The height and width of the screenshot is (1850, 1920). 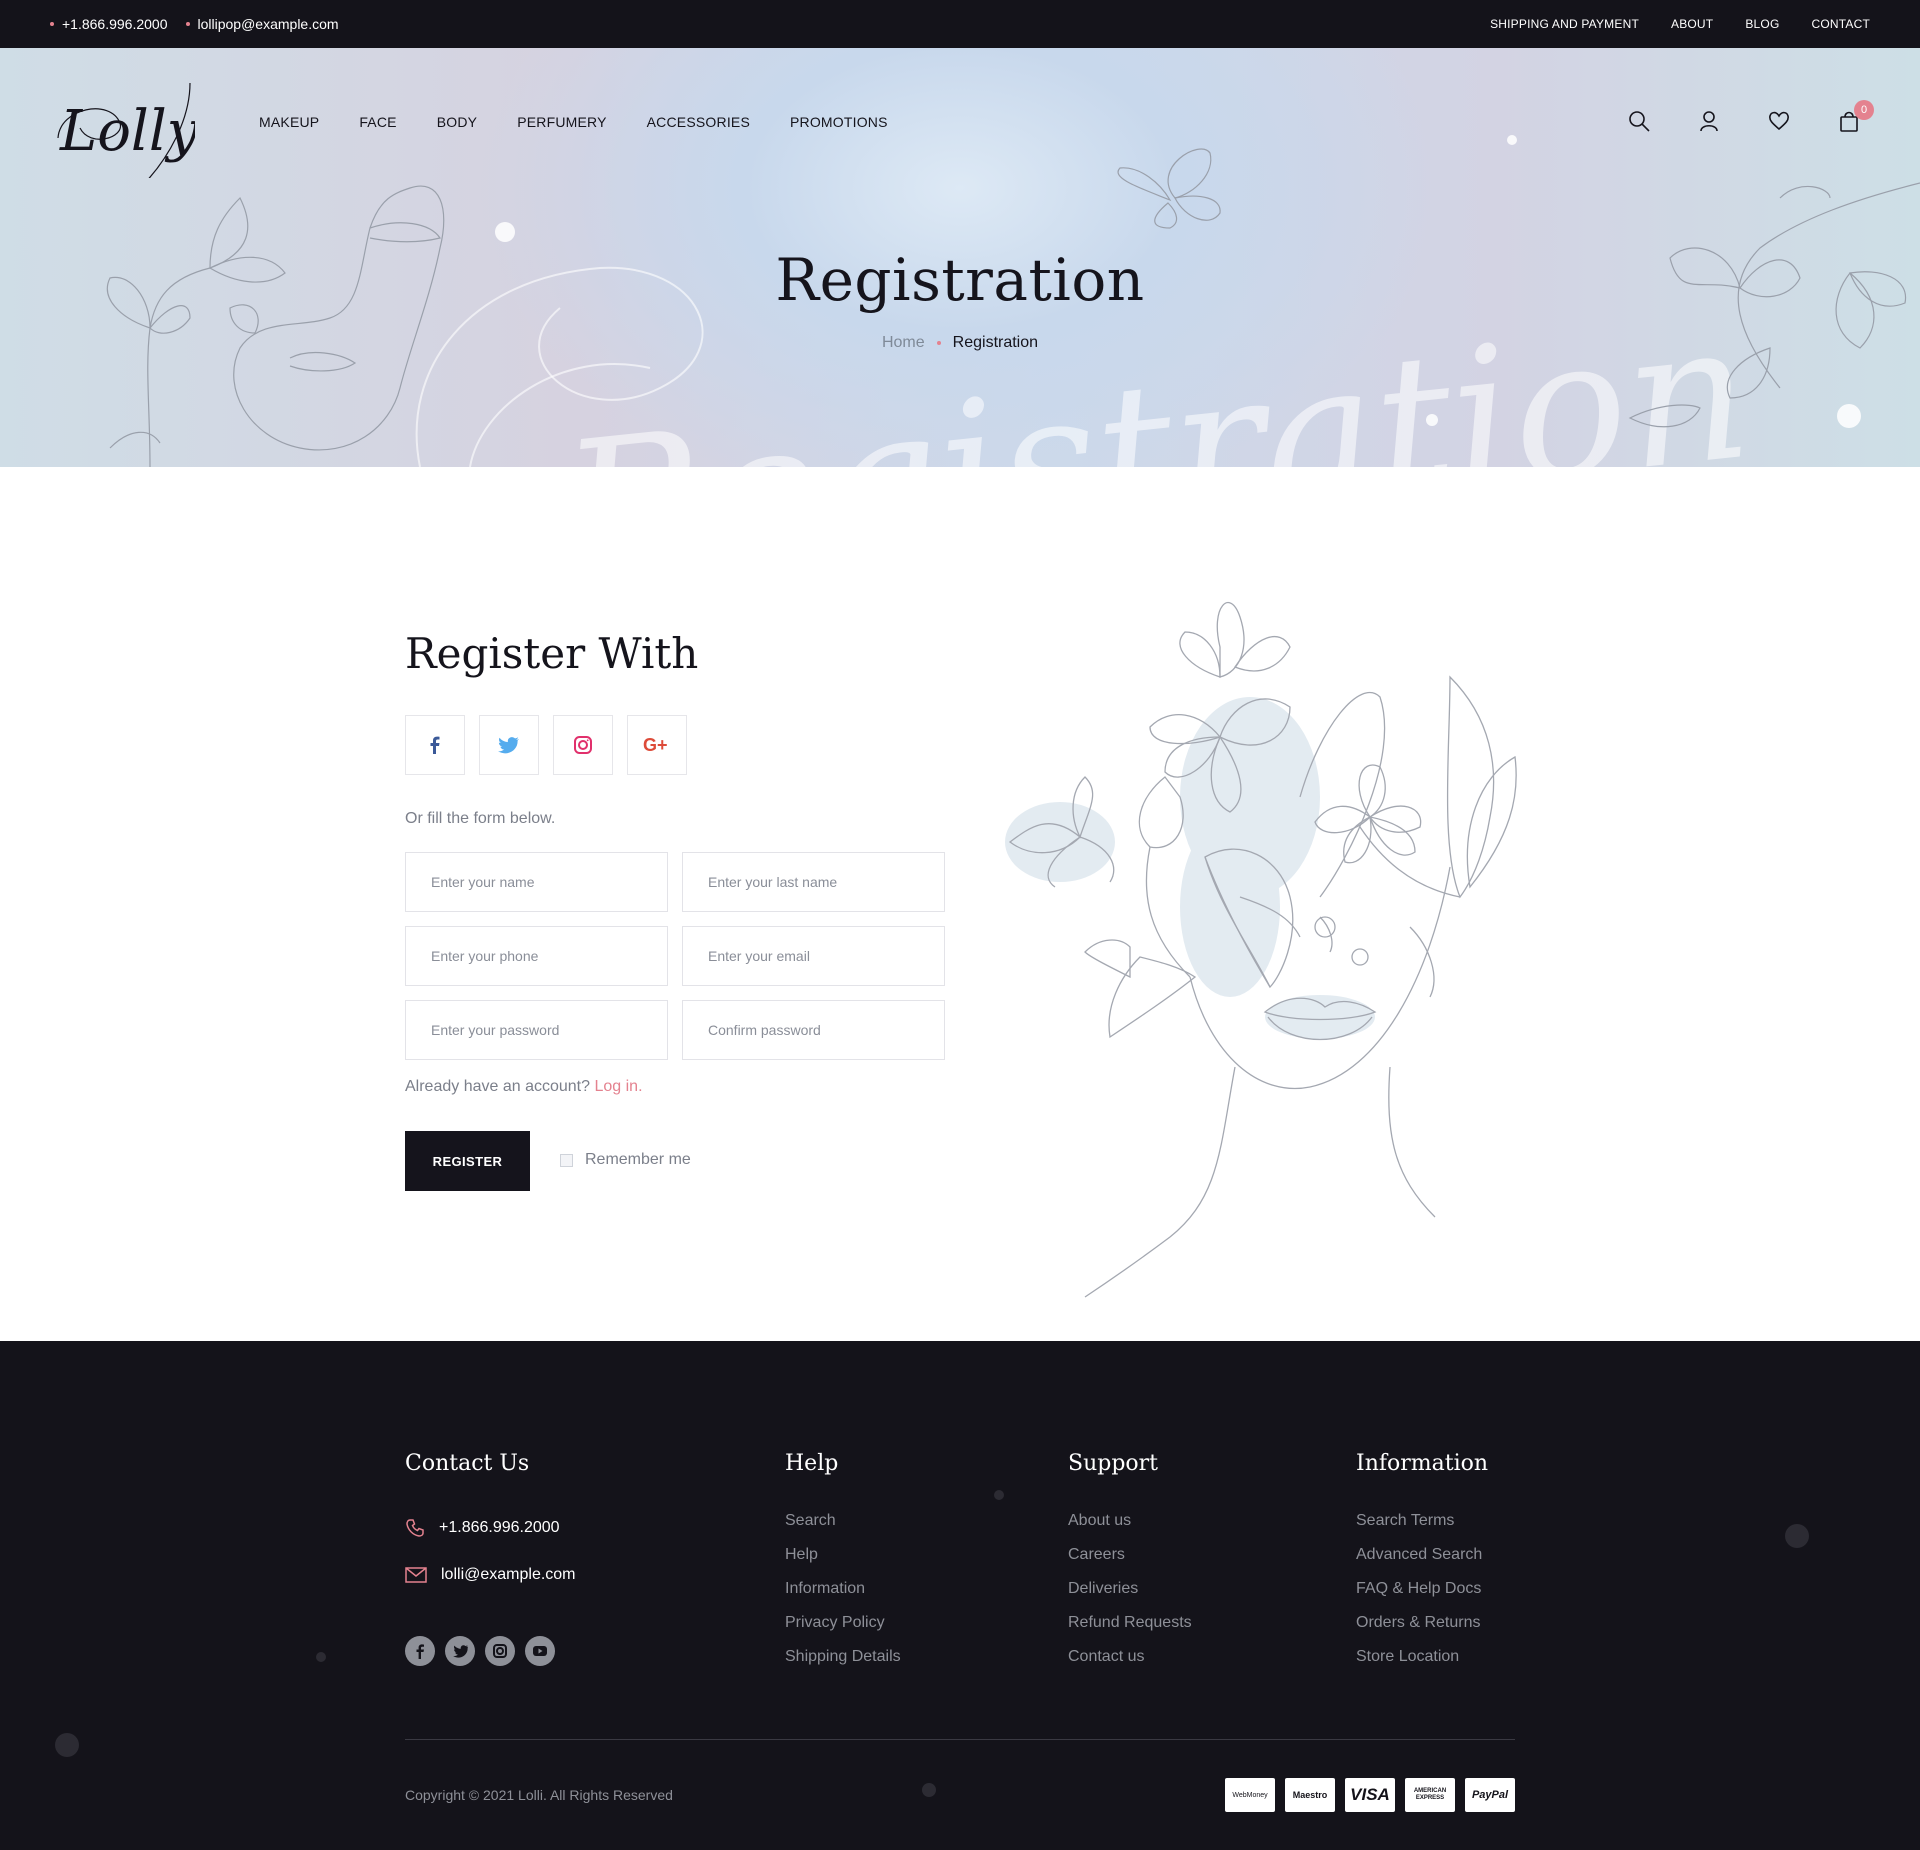 What do you see at coordinates (698, 122) in the screenshot?
I see `nav-accessories: ACCESSORIES` at bounding box center [698, 122].